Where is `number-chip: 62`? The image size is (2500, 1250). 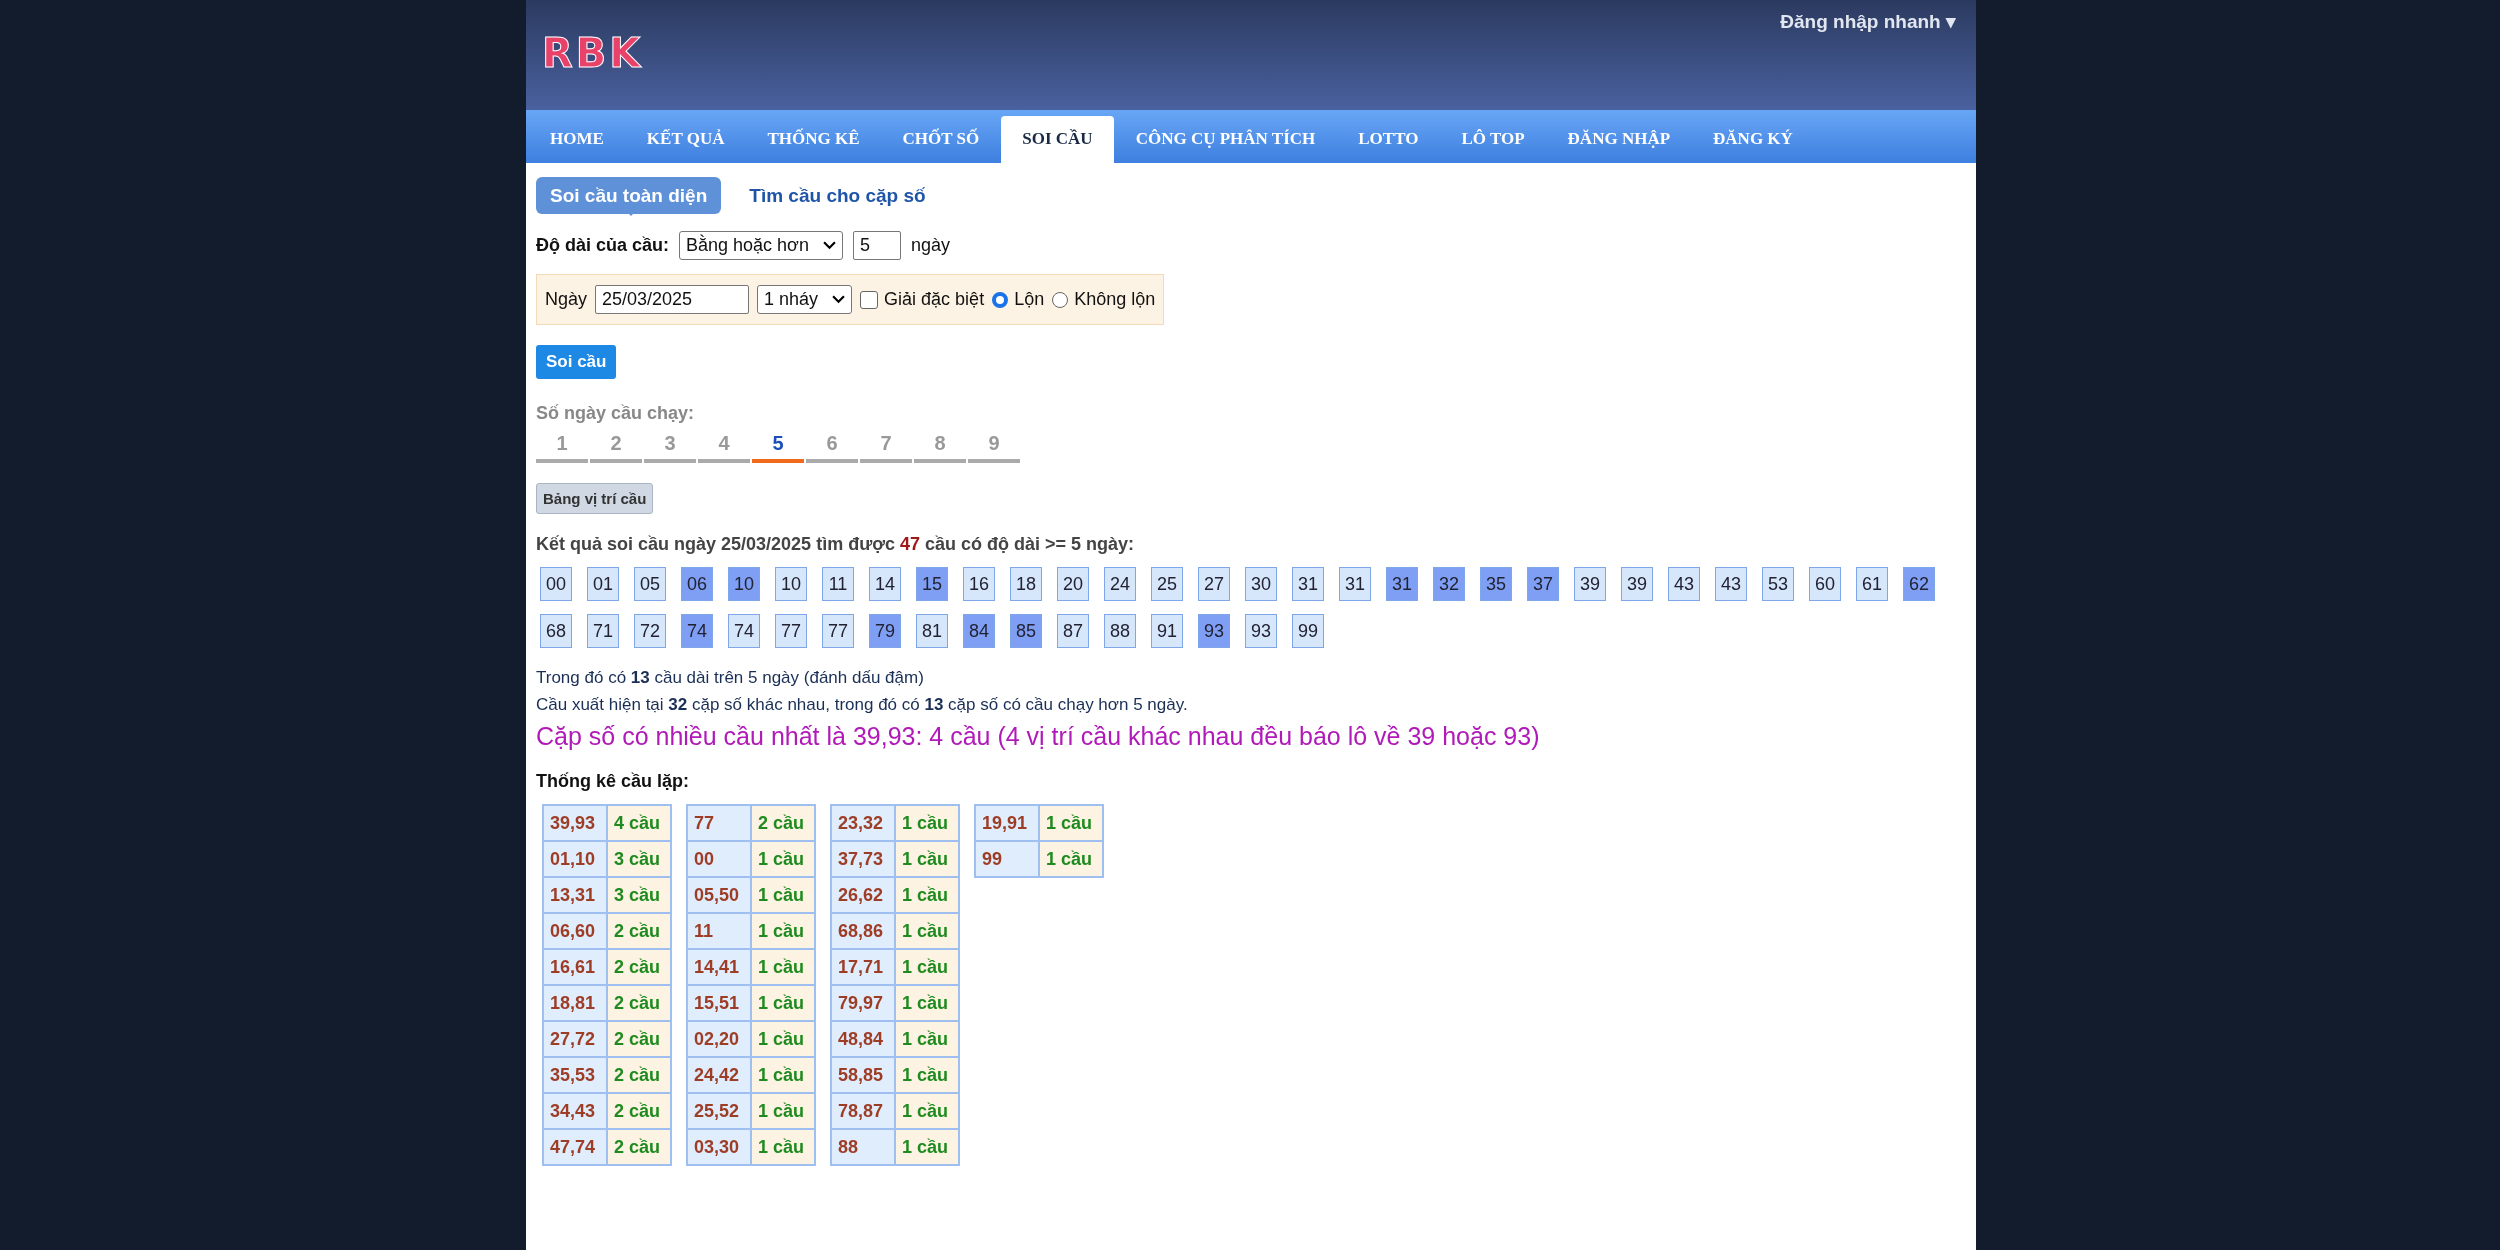 number-chip: 62 is located at coordinates (1919, 584).